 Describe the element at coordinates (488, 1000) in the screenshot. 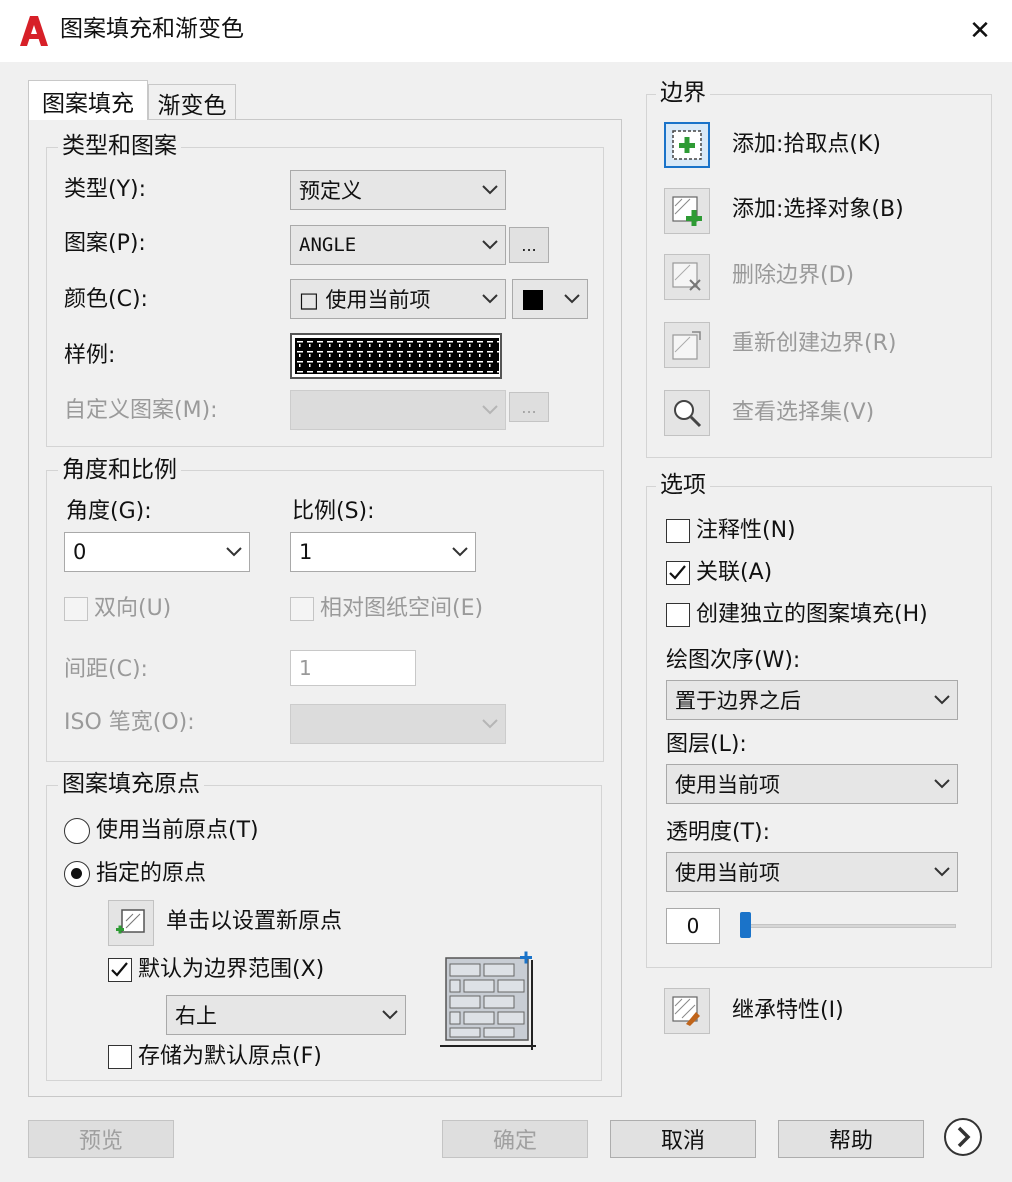

I see `origin-preview-image` at that location.